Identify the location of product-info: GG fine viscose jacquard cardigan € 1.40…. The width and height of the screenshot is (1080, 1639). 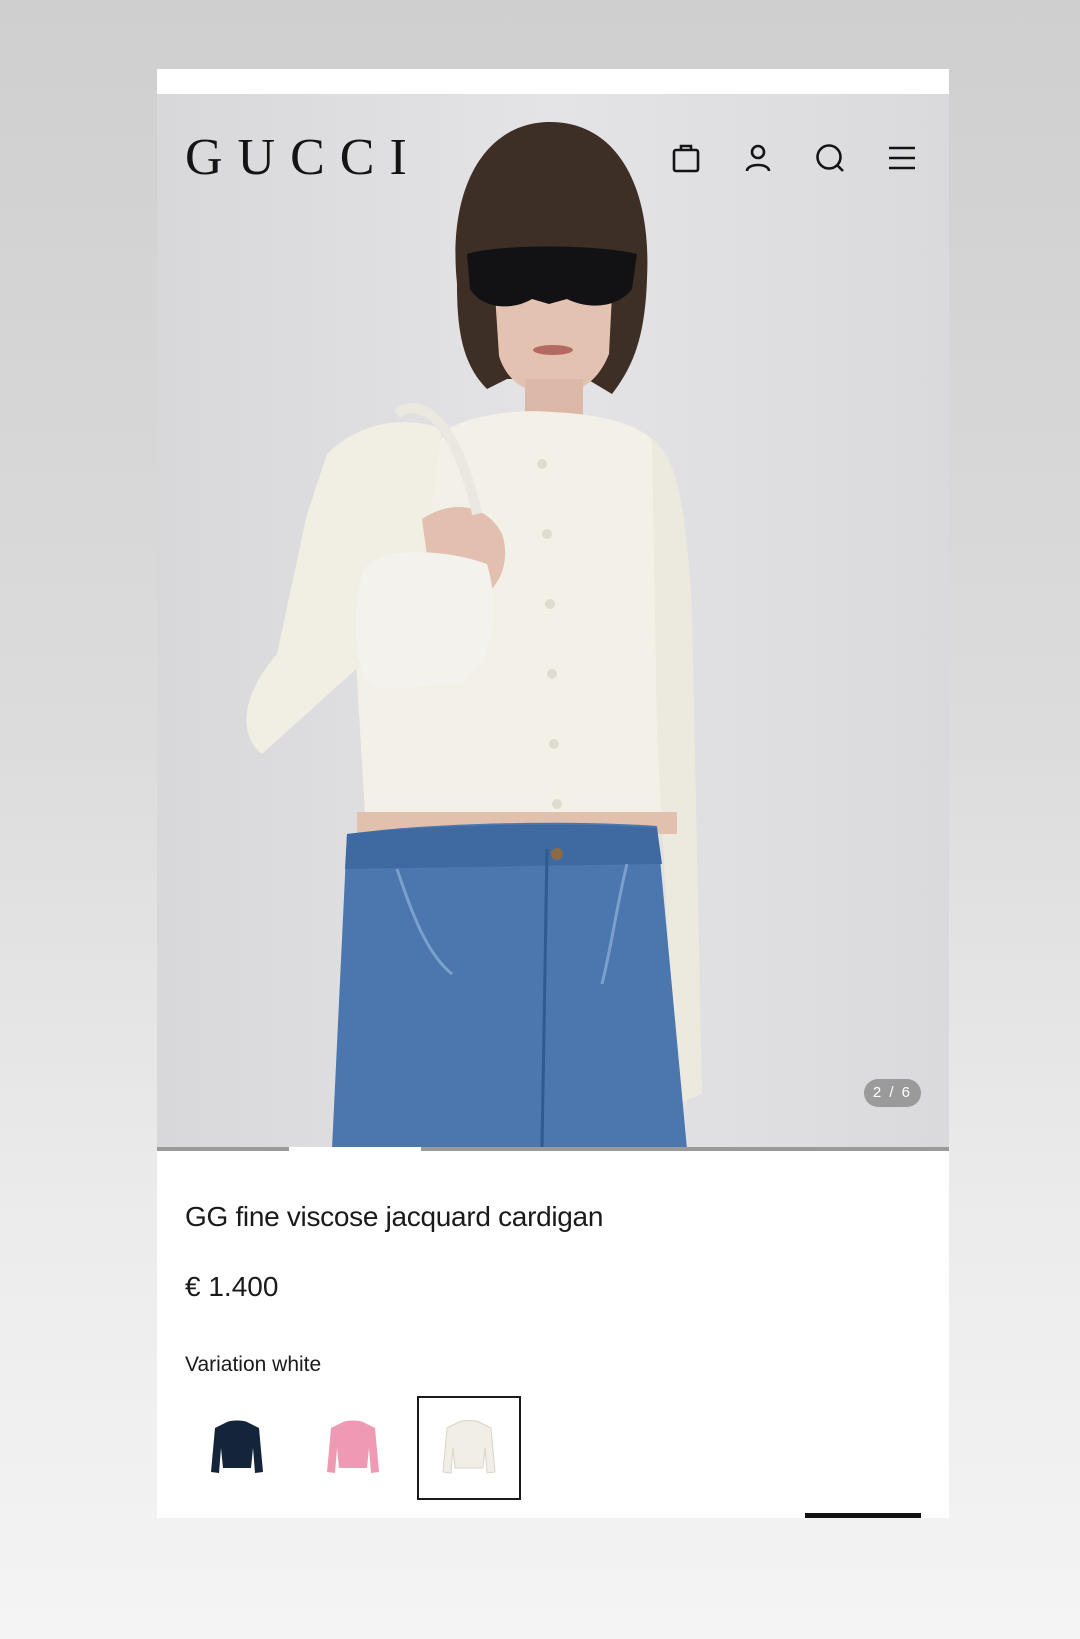
(553, 1325).